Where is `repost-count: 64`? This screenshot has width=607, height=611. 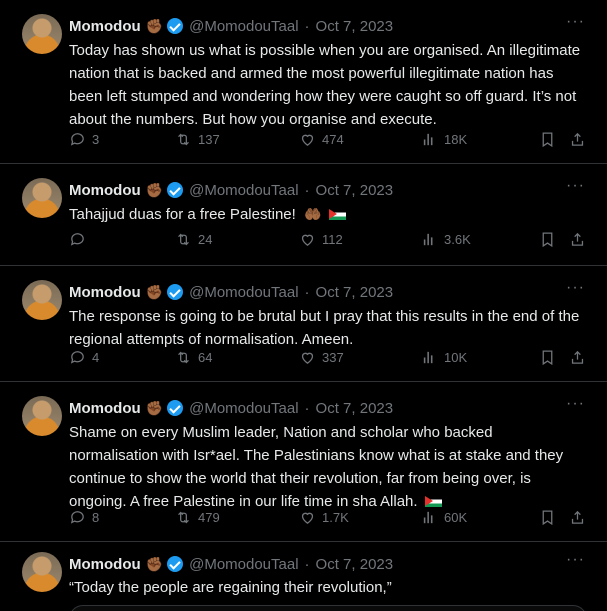 repost-count: 64 is located at coordinates (205, 357).